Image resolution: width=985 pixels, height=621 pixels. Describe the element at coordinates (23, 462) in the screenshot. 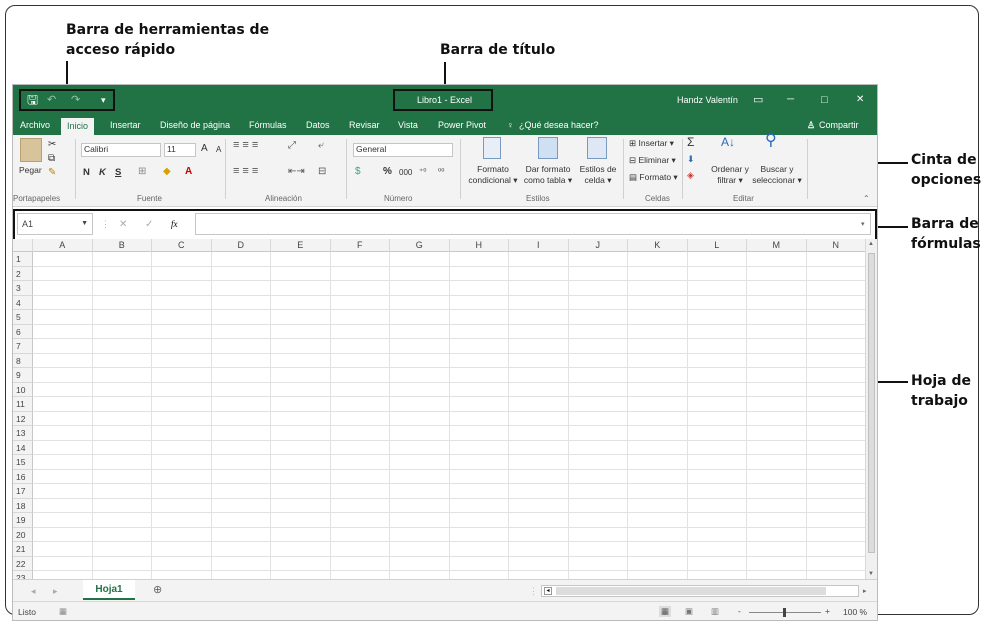

I see `row-header: 15` at that location.